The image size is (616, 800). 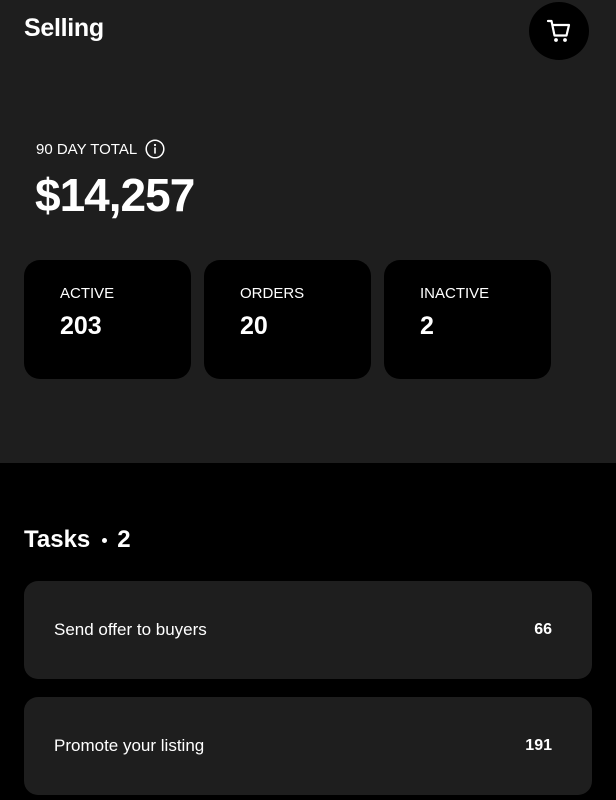 I want to click on tasks-title: Tasks, so click(x=57, y=539).